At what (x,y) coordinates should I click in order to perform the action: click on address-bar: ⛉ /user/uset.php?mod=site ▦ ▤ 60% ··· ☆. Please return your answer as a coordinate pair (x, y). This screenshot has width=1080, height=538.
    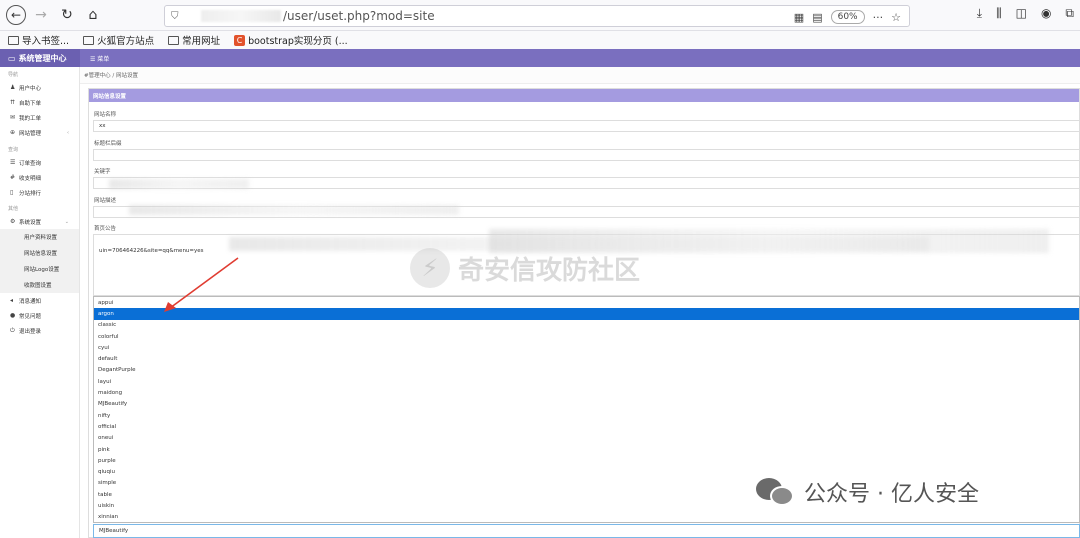
    Looking at the image, I should click on (537, 16).